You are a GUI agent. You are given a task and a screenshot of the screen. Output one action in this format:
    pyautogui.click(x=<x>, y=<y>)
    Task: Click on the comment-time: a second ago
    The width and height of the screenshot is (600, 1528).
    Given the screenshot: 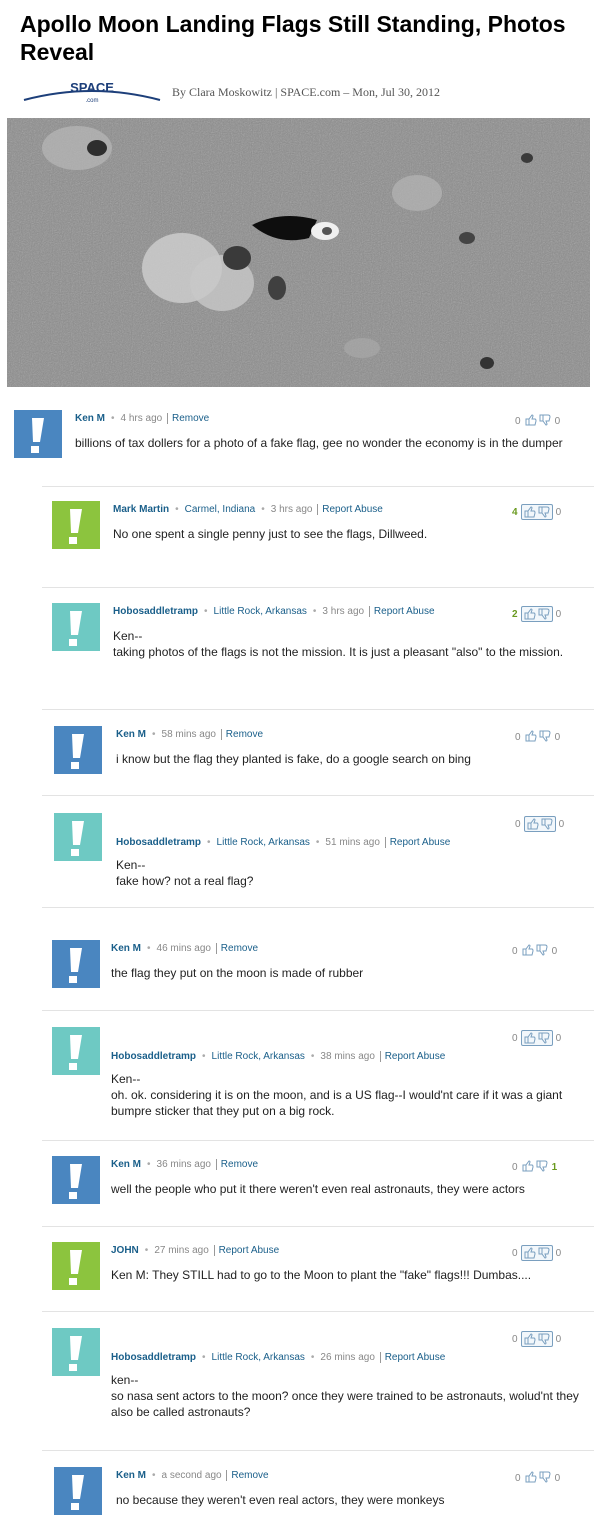 What is the action you would take?
    pyautogui.click(x=193, y=1475)
    